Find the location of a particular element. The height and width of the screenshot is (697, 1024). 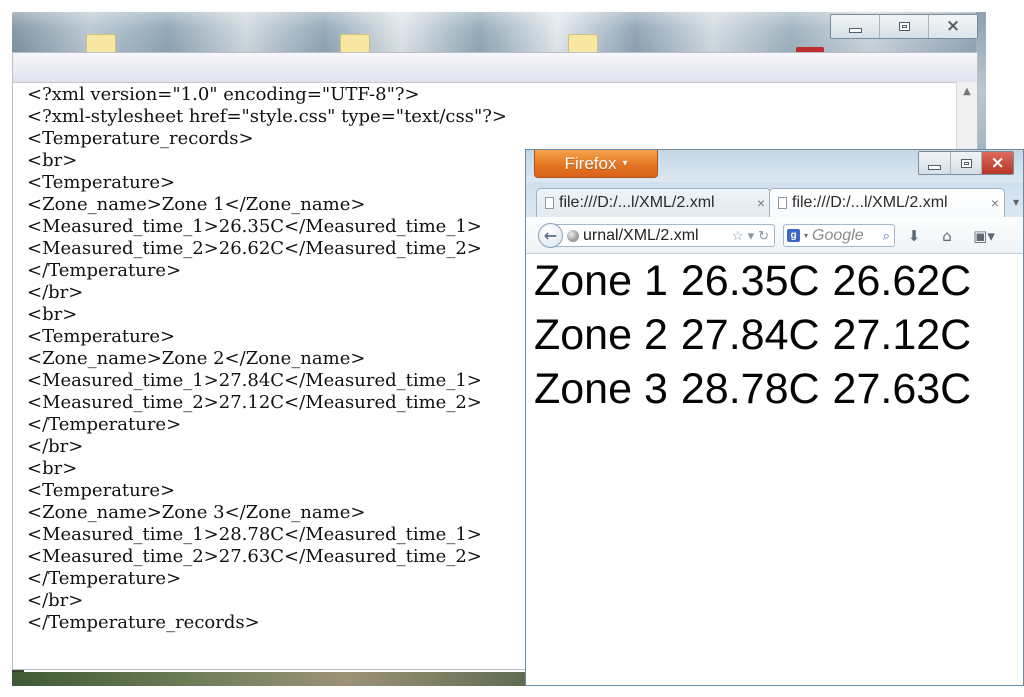

firefox-restore-button is located at coordinates (967, 163).